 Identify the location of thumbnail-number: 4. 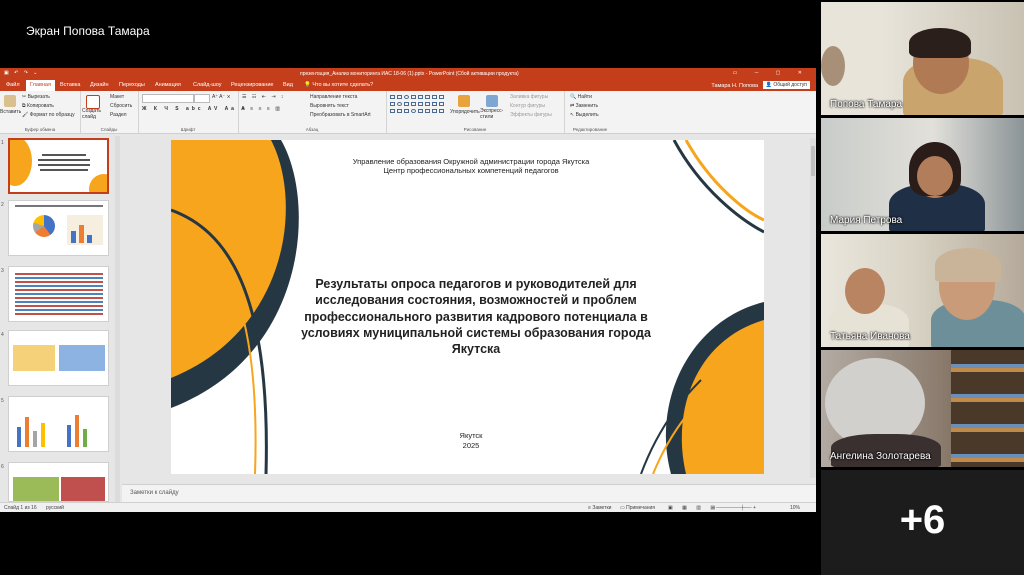
(2, 335).